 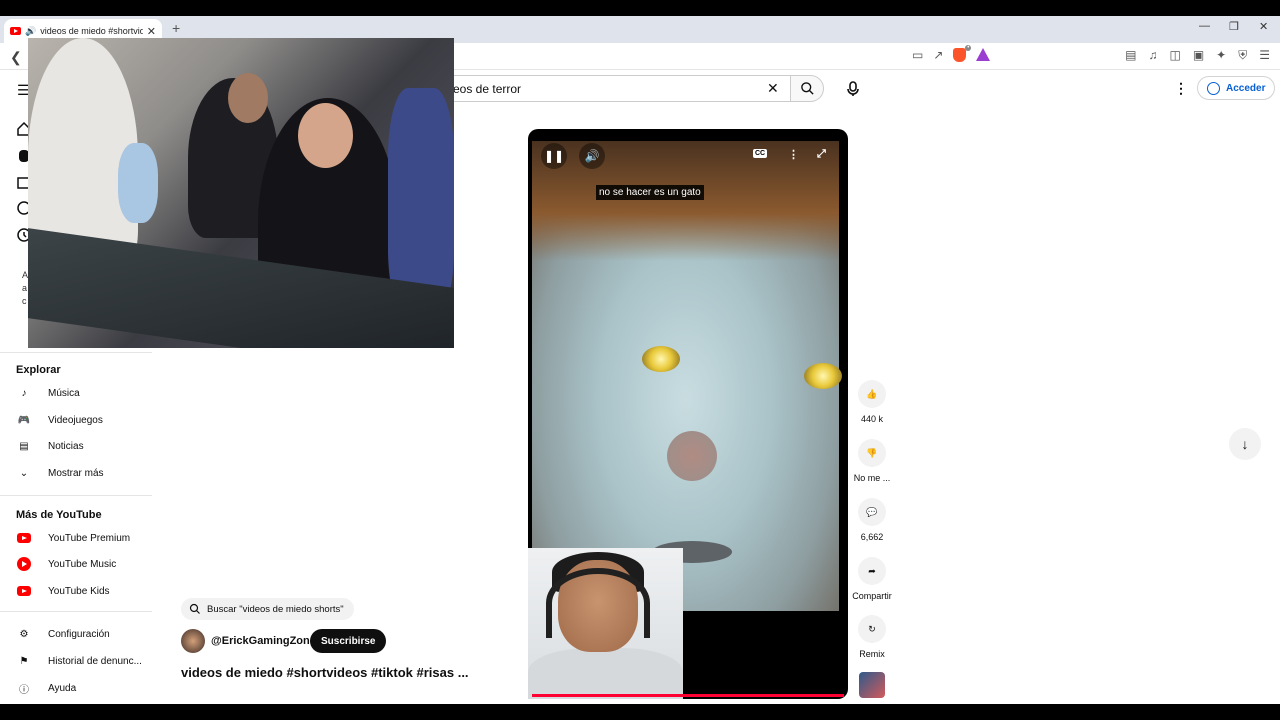 What do you see at coordinates (24, 591) in the screenshot?
I see `youtube-kids-icon` at bounding box center [24, 591].